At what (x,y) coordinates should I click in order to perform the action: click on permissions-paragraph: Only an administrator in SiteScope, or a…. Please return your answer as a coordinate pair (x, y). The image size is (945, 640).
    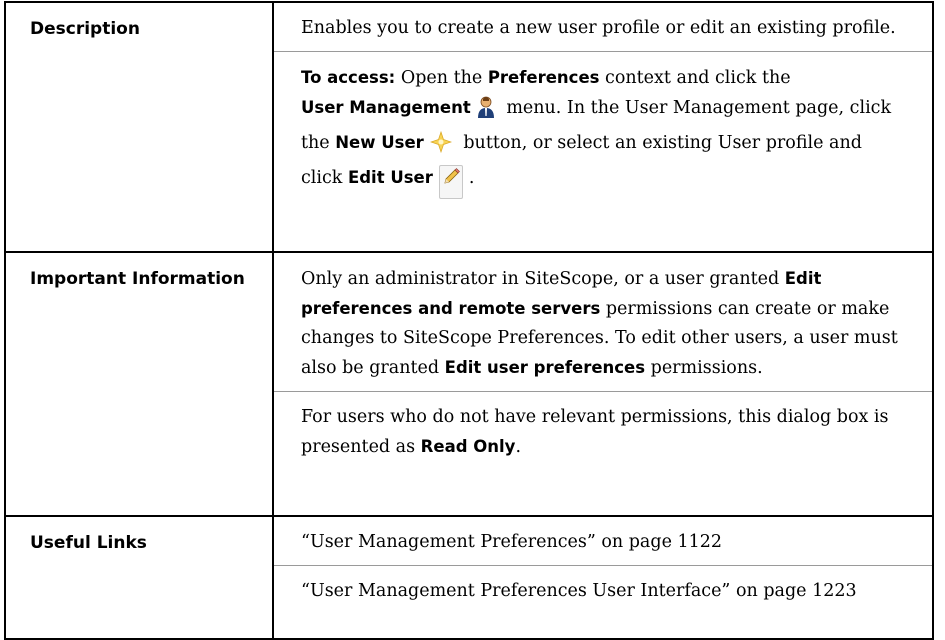
    Looking at the image, I should click on (599, 323).